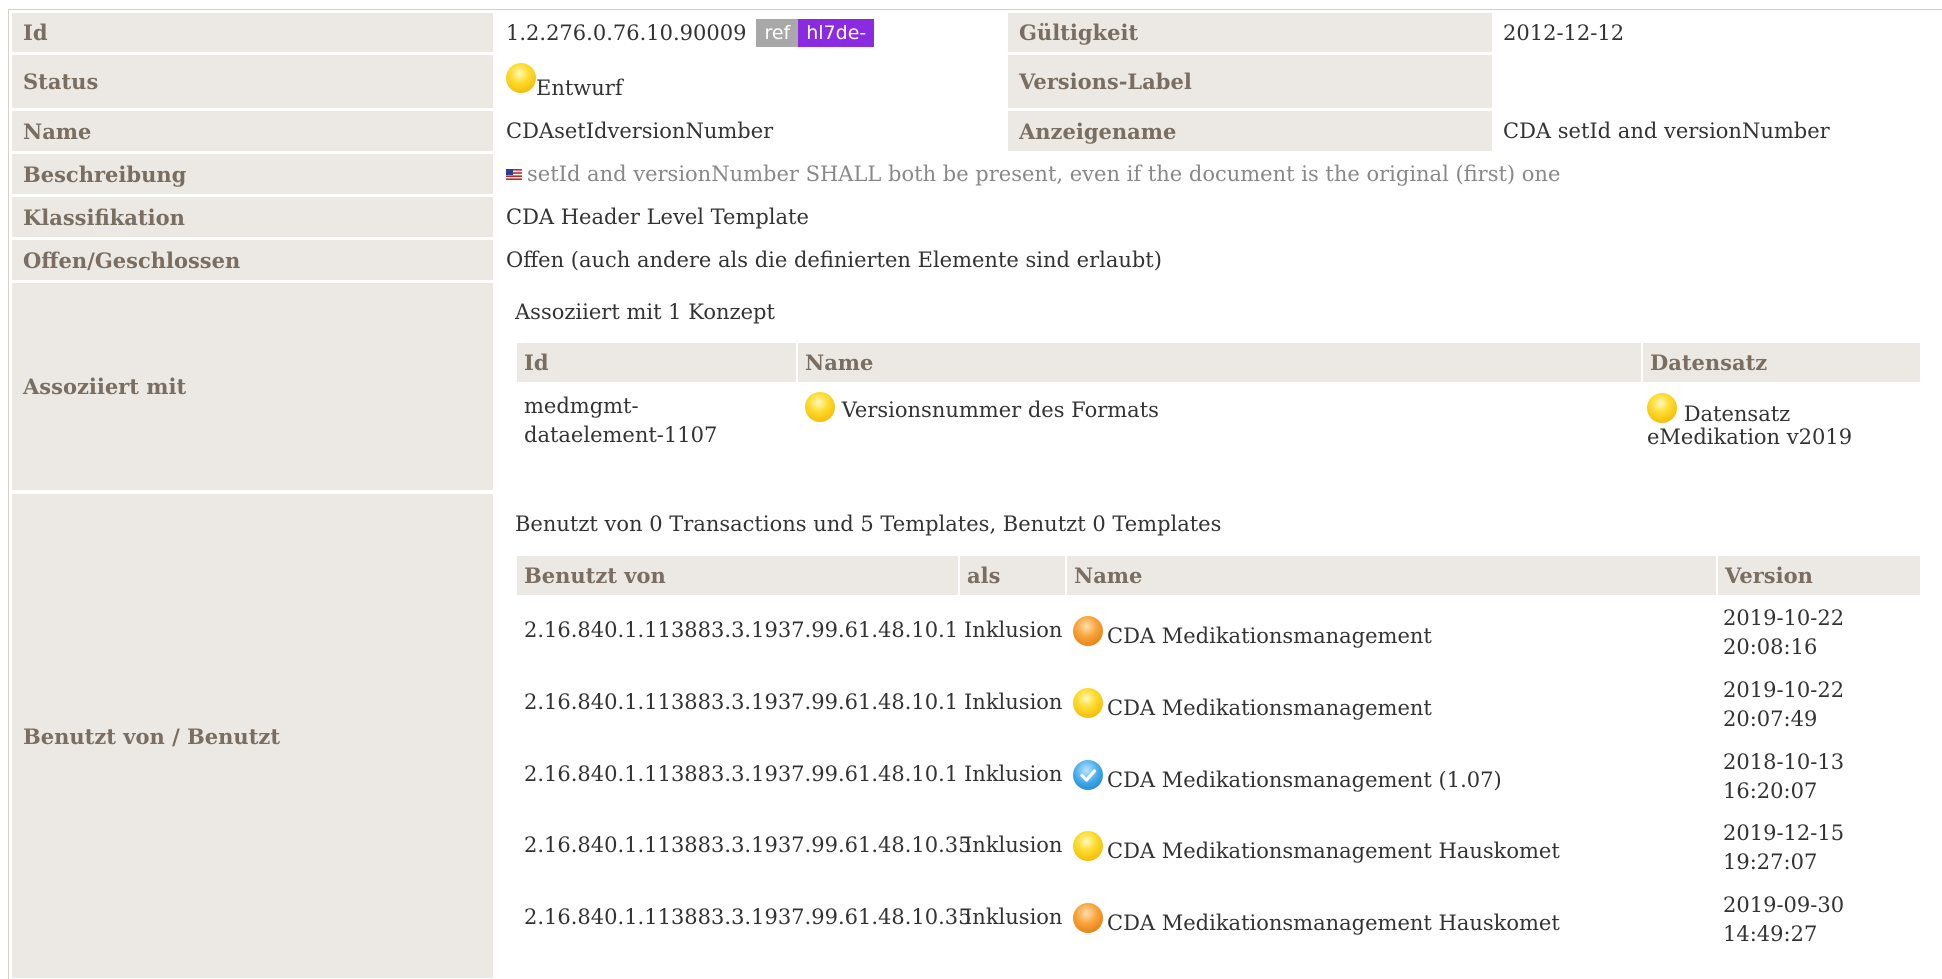 This screenshot has height=979, width=1942. Describe the element at coordinates (626, 32) in the screenshot. I see `id-value: 1.2.276.0.76.10.90009` at that location.